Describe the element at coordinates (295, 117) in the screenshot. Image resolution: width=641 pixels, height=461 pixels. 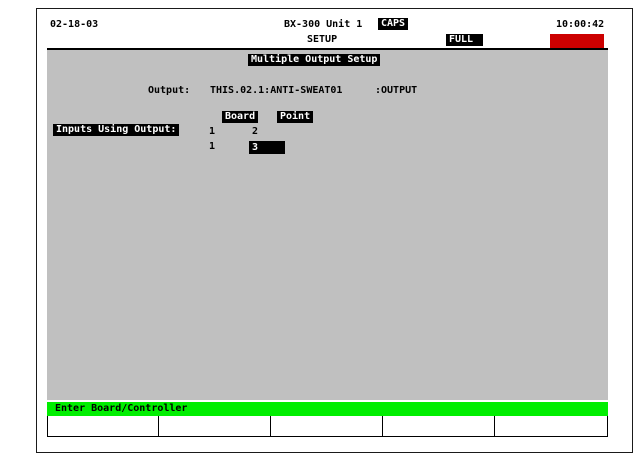
I see `column-header-point: Point` at that location.